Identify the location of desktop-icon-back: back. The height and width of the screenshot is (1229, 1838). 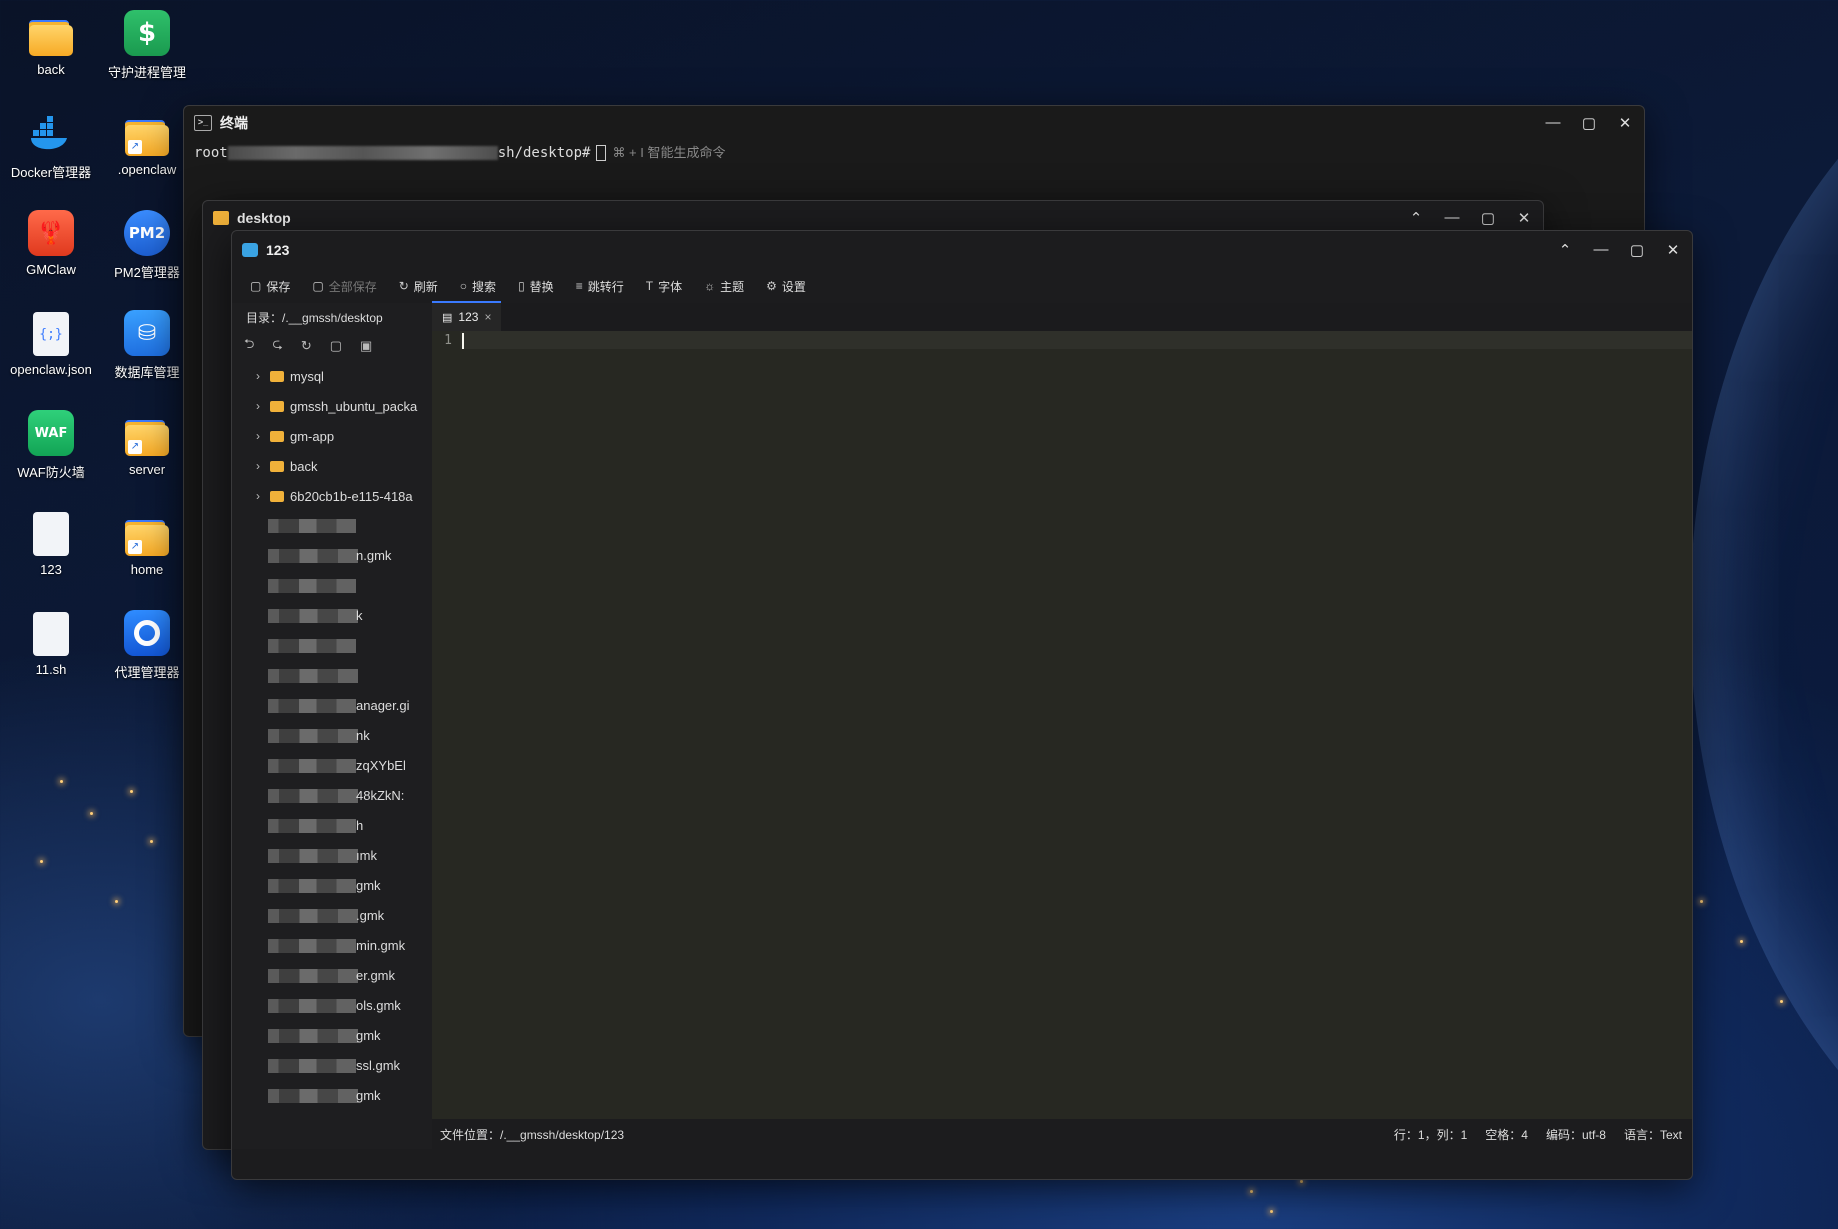
(51, 41).